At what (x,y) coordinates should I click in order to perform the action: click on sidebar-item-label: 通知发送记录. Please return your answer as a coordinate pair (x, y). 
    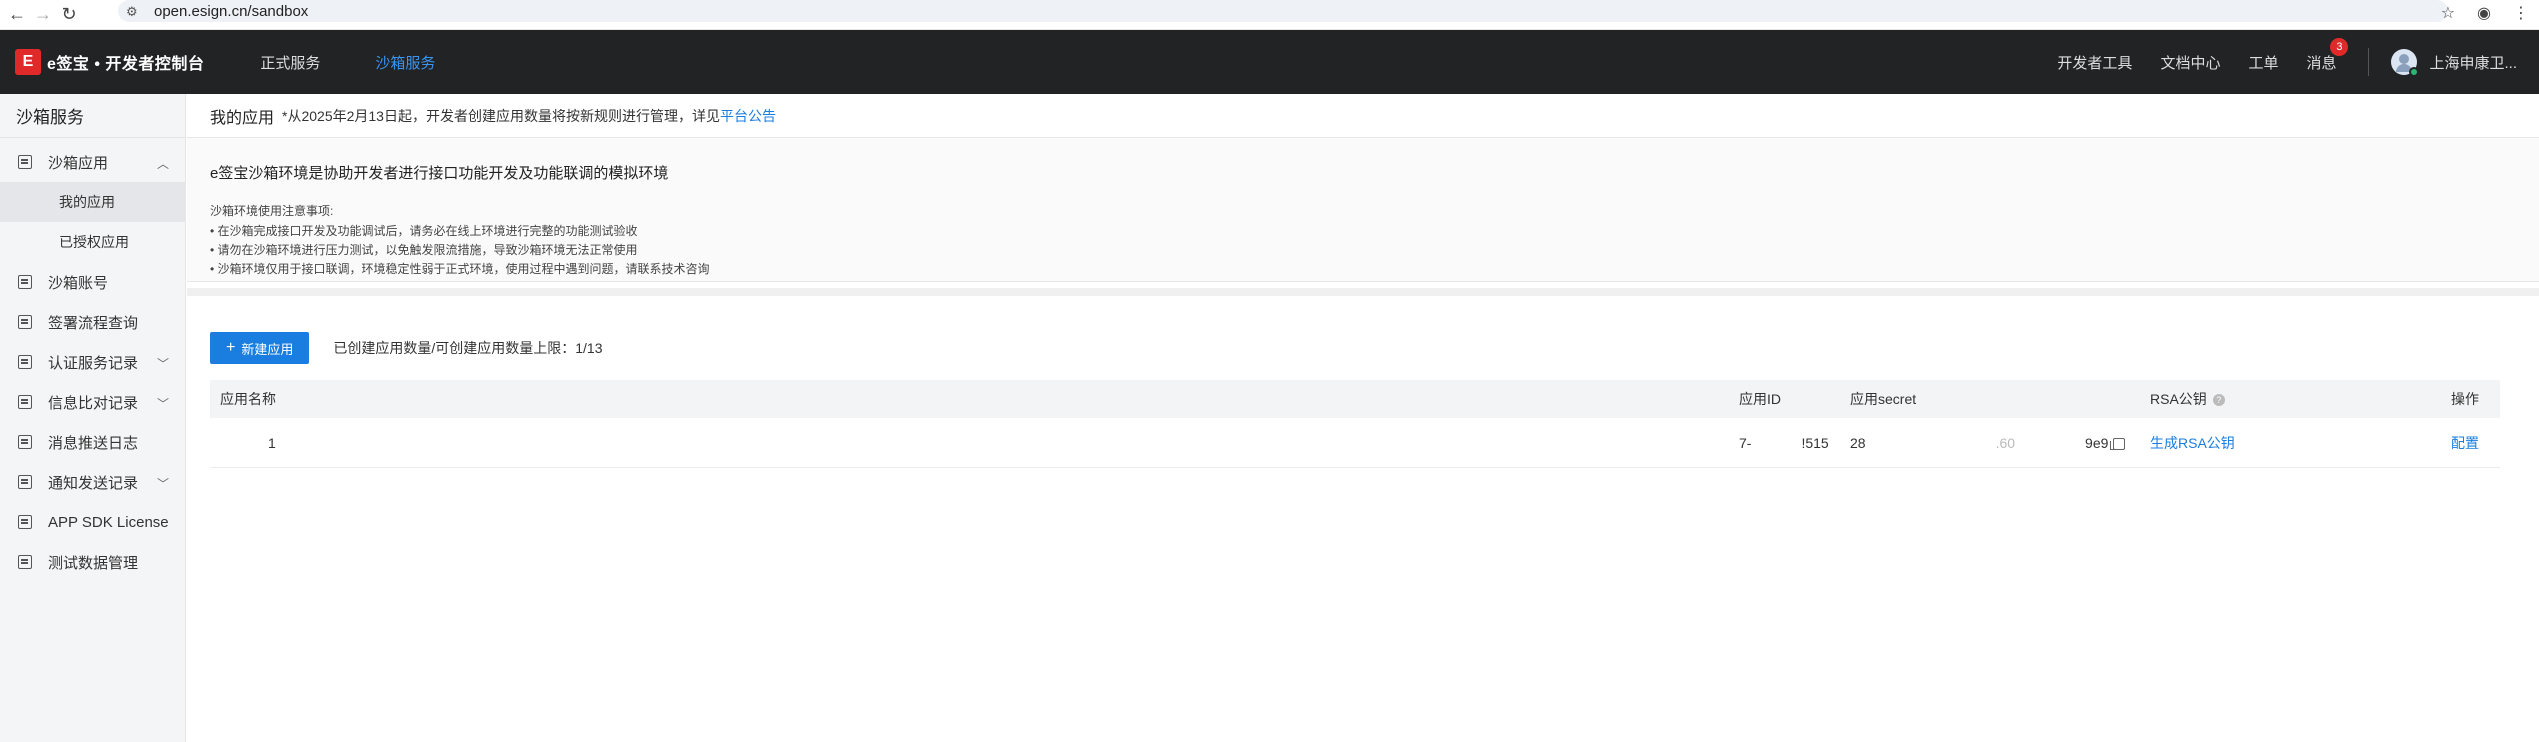
    Looking at the image, I should click on (93, 483).